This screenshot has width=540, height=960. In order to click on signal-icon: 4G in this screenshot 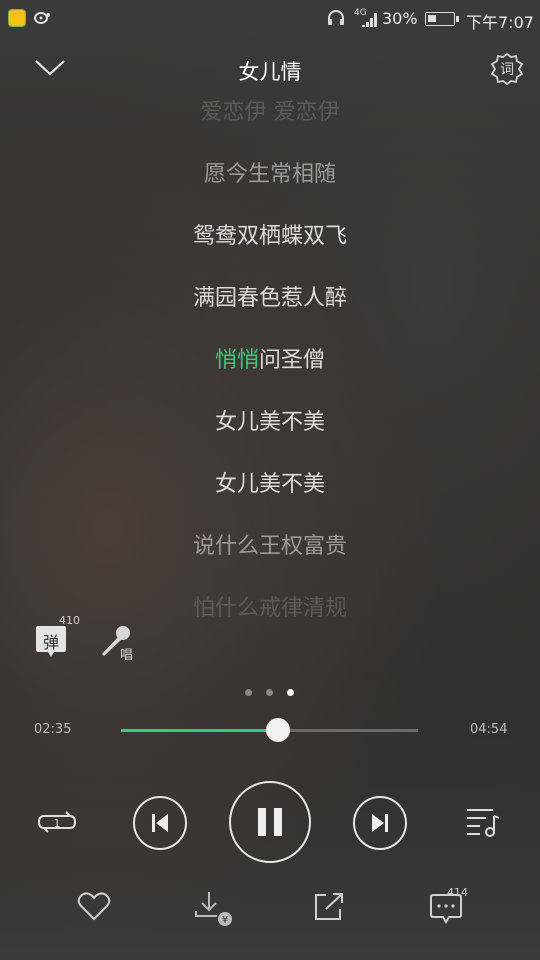, I will do `click(367, 18)`.